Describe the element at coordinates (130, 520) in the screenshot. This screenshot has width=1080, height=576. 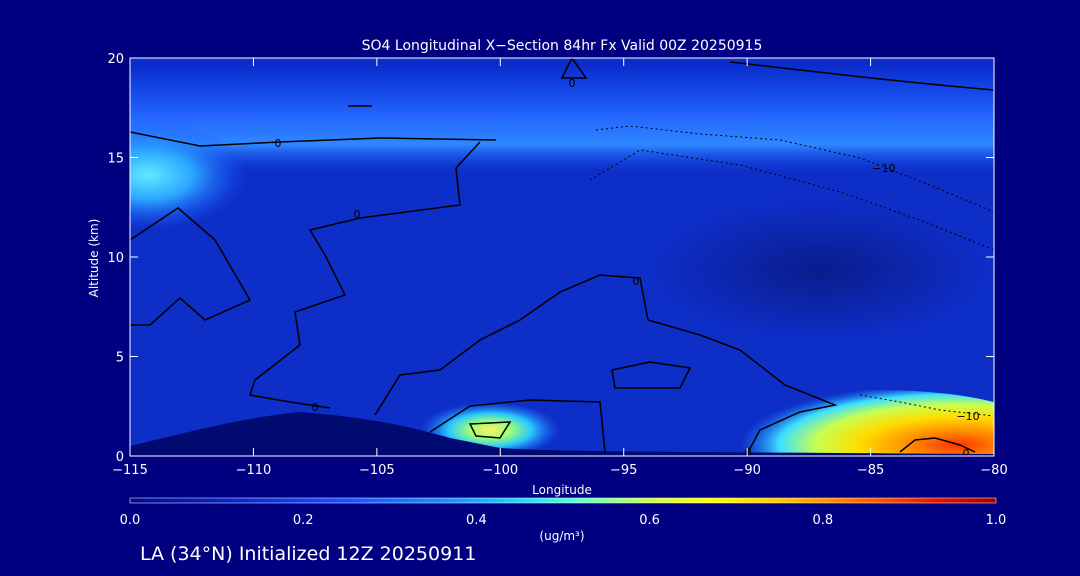
I see `colorbar-tick-label: 0.0` at that location.